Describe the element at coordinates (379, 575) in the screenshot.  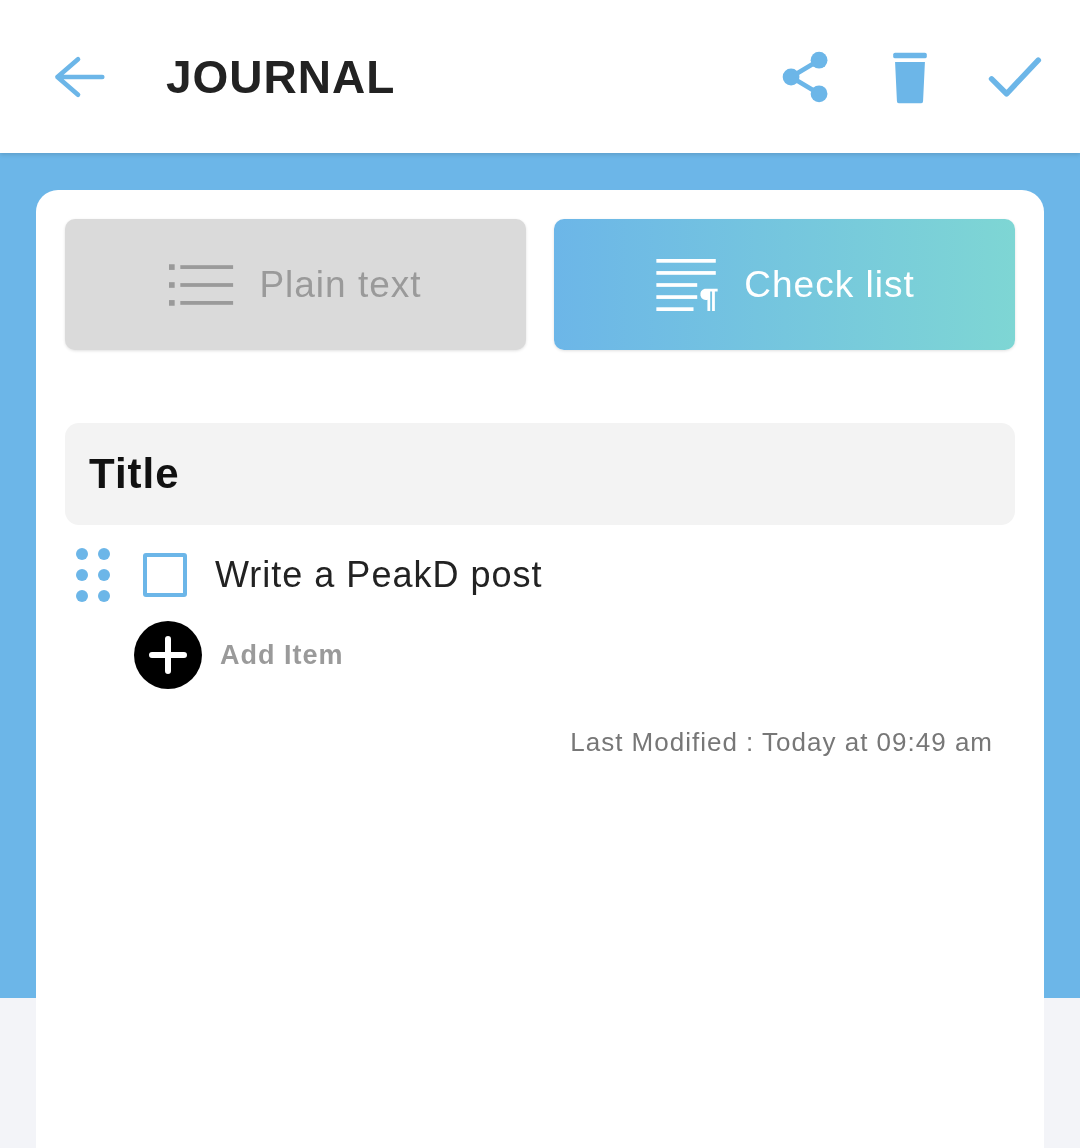
I see `item-text: Write a PeakD post` at that location.